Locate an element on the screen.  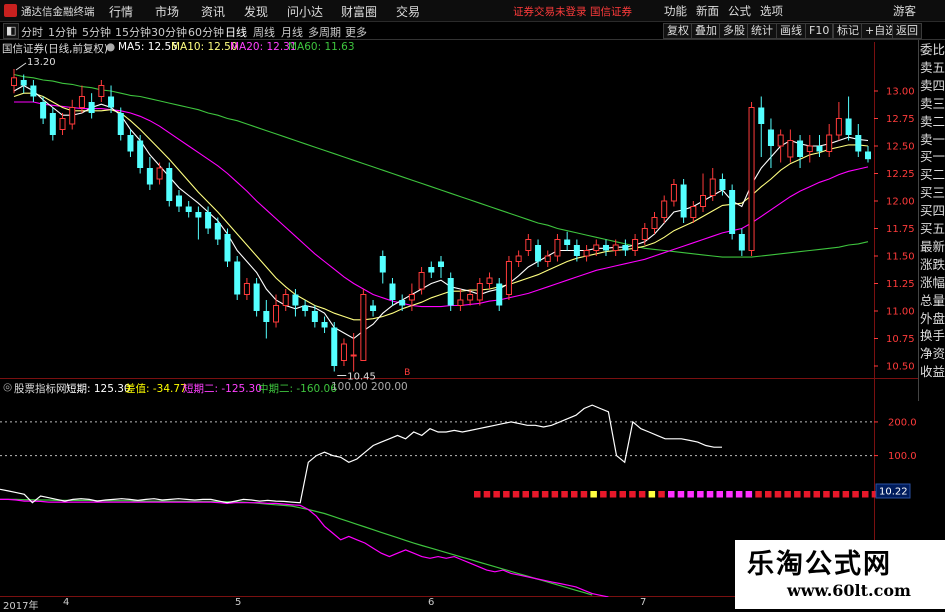
indicator-mid2-line is located at coordinates (296, 547).